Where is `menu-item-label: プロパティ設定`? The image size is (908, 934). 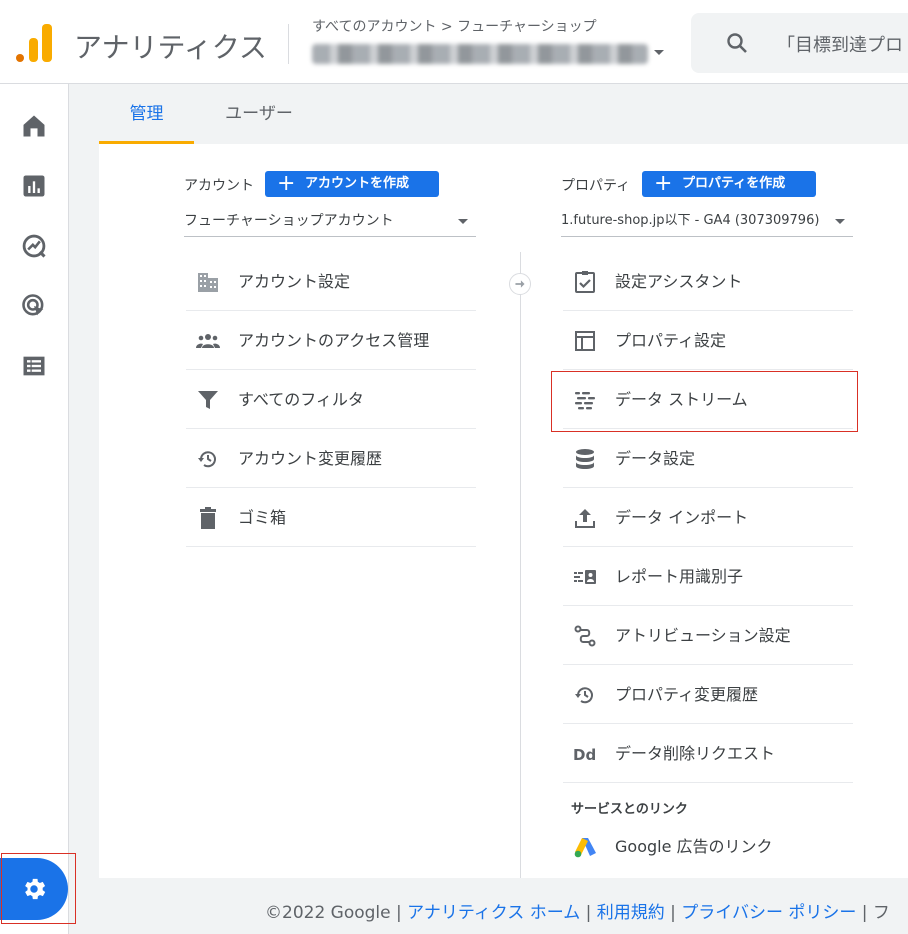
menu-item-label: プロパティ設定 is located at coordinates (671, 340).